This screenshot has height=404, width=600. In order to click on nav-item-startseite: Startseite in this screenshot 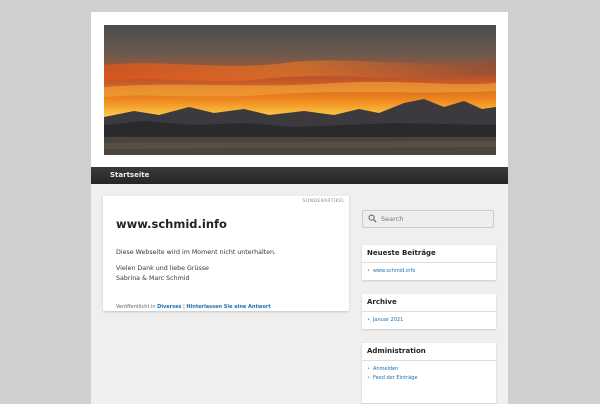, I will do `click(129, 175)`.